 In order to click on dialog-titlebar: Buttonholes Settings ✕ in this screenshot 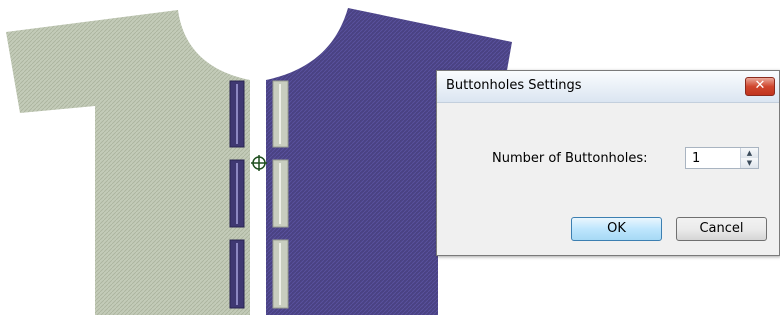, I will do `click(608, 87)`.